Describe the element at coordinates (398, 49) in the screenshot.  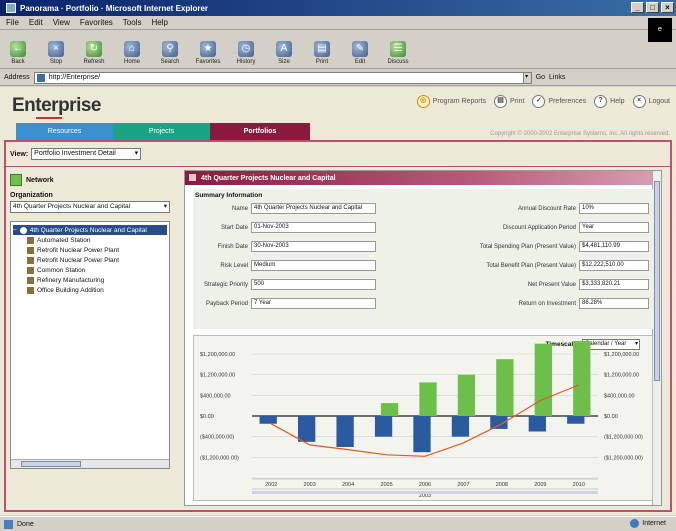
I see `discuss-icon: ☰` at that location.